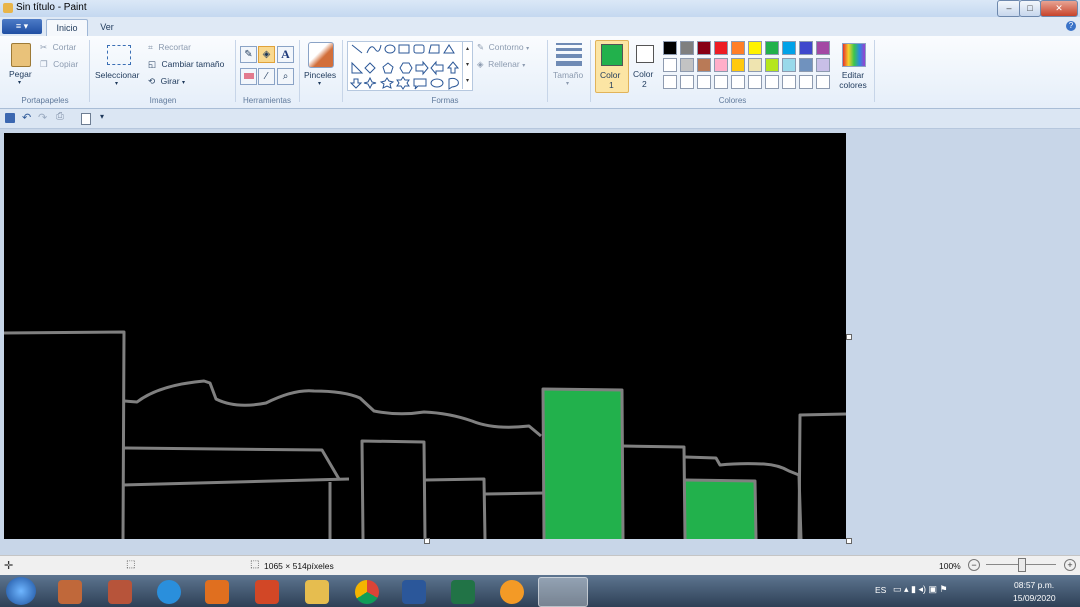  I want to click on crop-icon: ⌗, so click(150, 47).